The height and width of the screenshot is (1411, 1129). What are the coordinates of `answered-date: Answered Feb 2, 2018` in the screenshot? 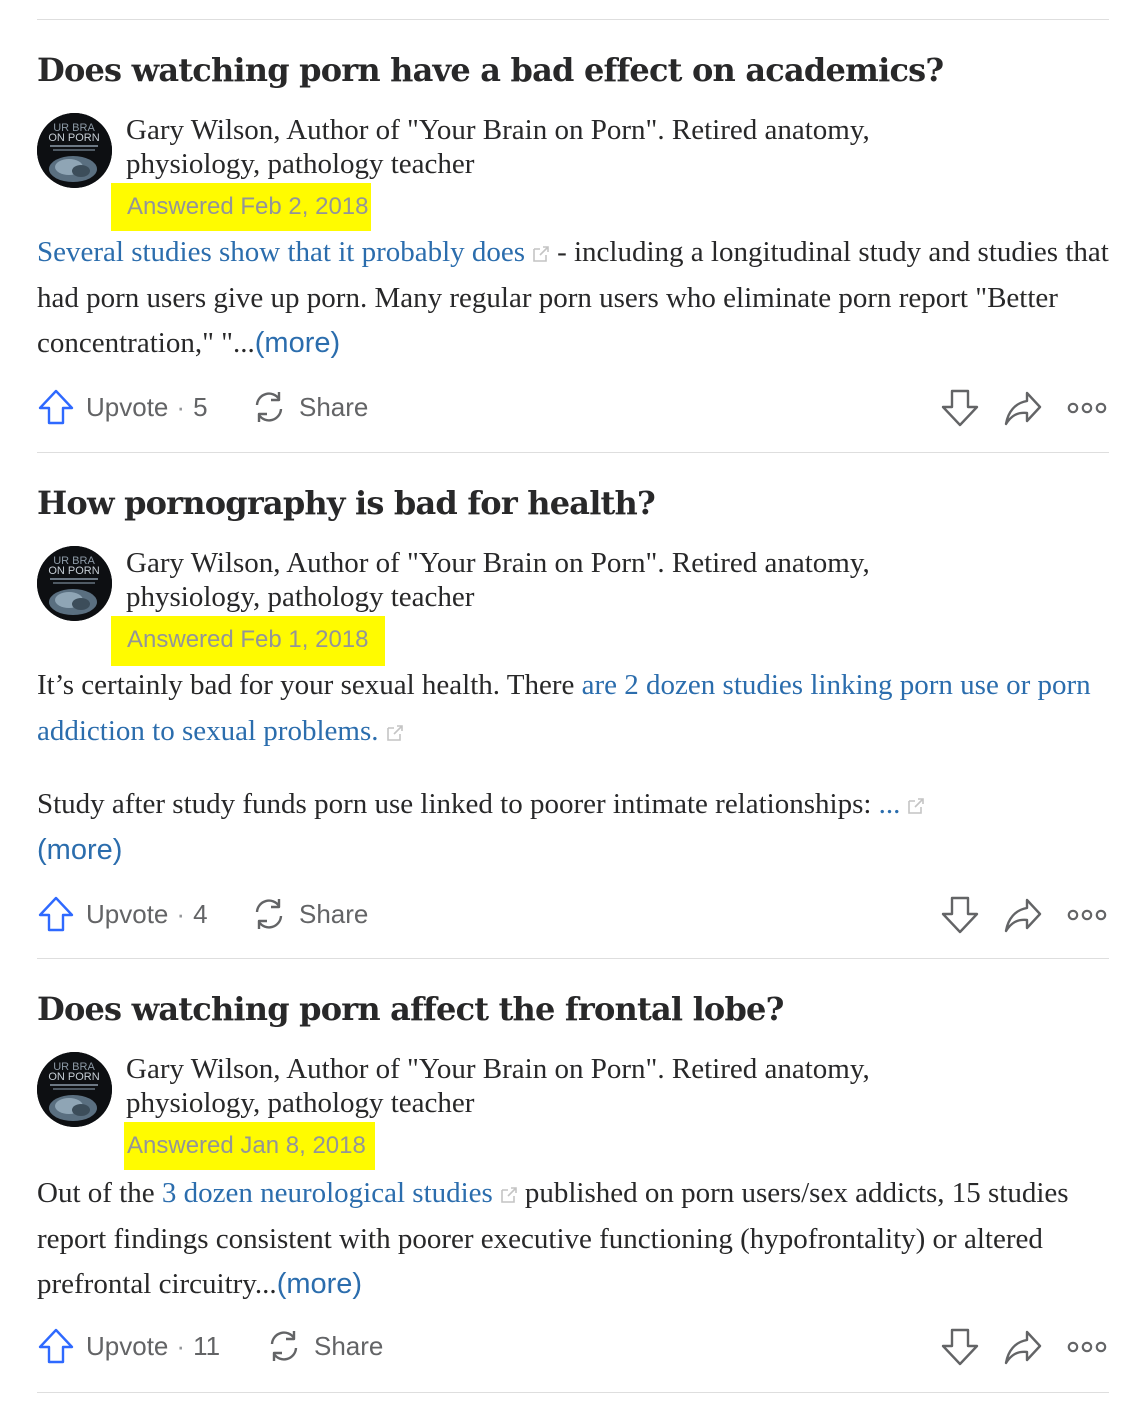 It's located at (248, 207).